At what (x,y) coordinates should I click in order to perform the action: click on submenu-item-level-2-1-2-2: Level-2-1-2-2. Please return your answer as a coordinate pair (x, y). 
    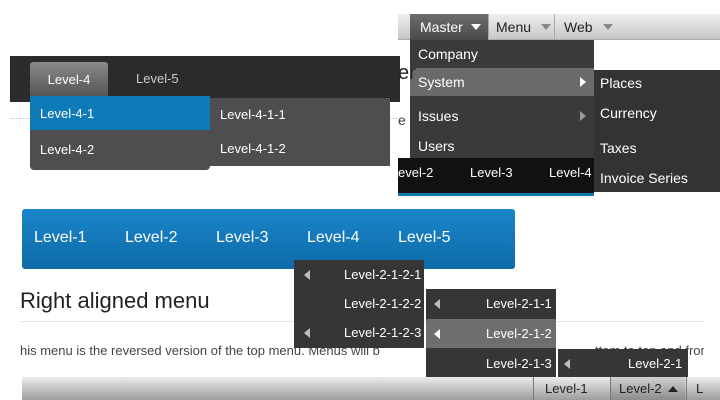
    Looking at the image, I should click on (359, 303).